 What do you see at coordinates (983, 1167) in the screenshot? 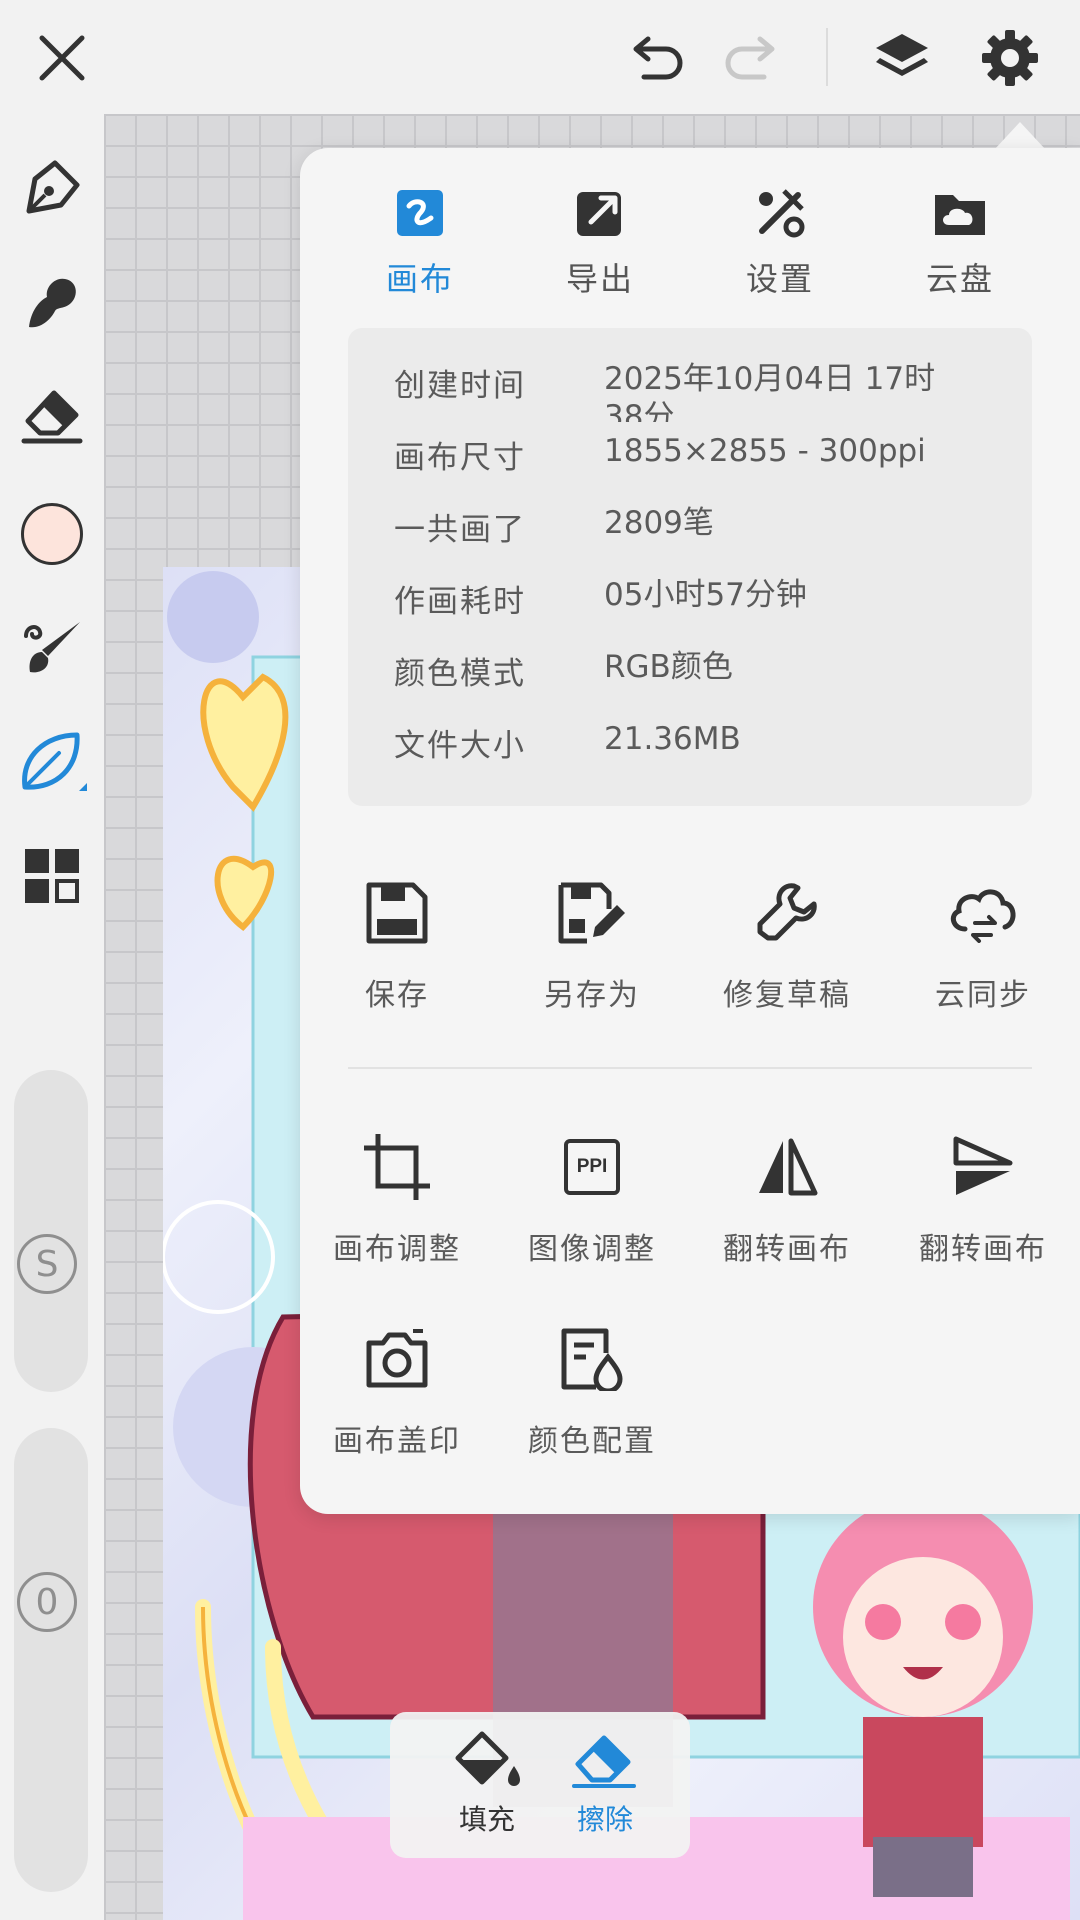
I see `flip-vertical-icon` at bounding box center [983, 1167].